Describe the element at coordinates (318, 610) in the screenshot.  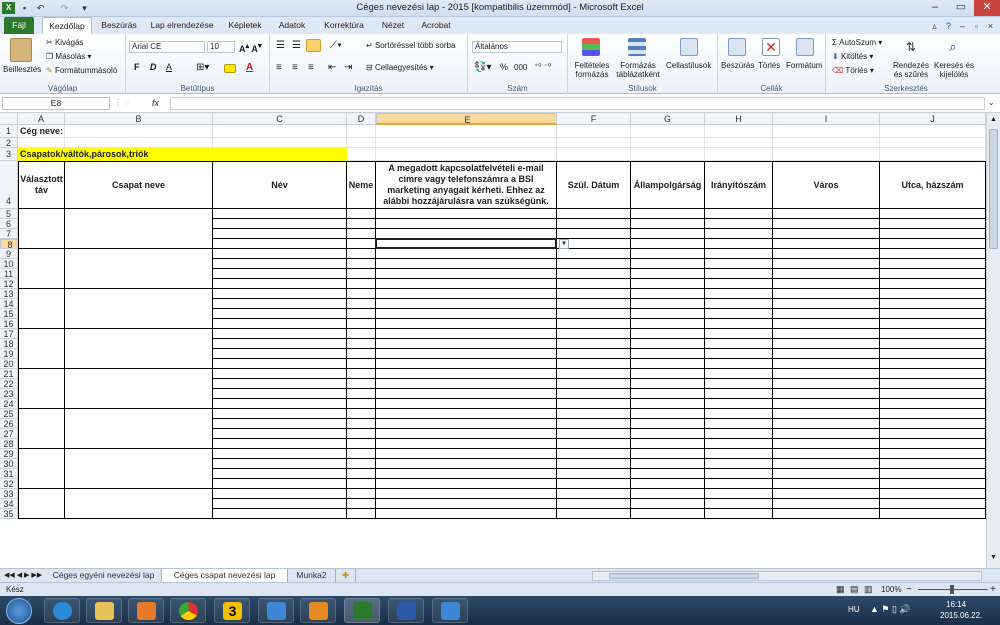
I see `taskbar-outlook` at that location.